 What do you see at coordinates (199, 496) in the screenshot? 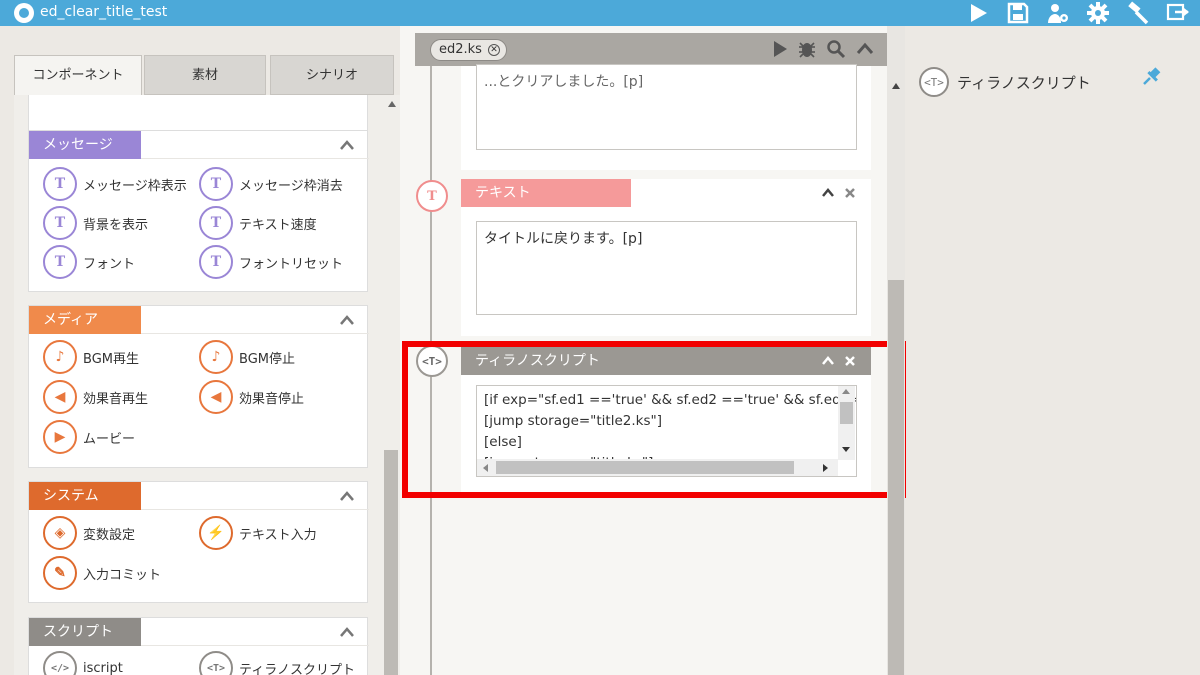
I see `category-header: システム` at bounding box center [199, 496].